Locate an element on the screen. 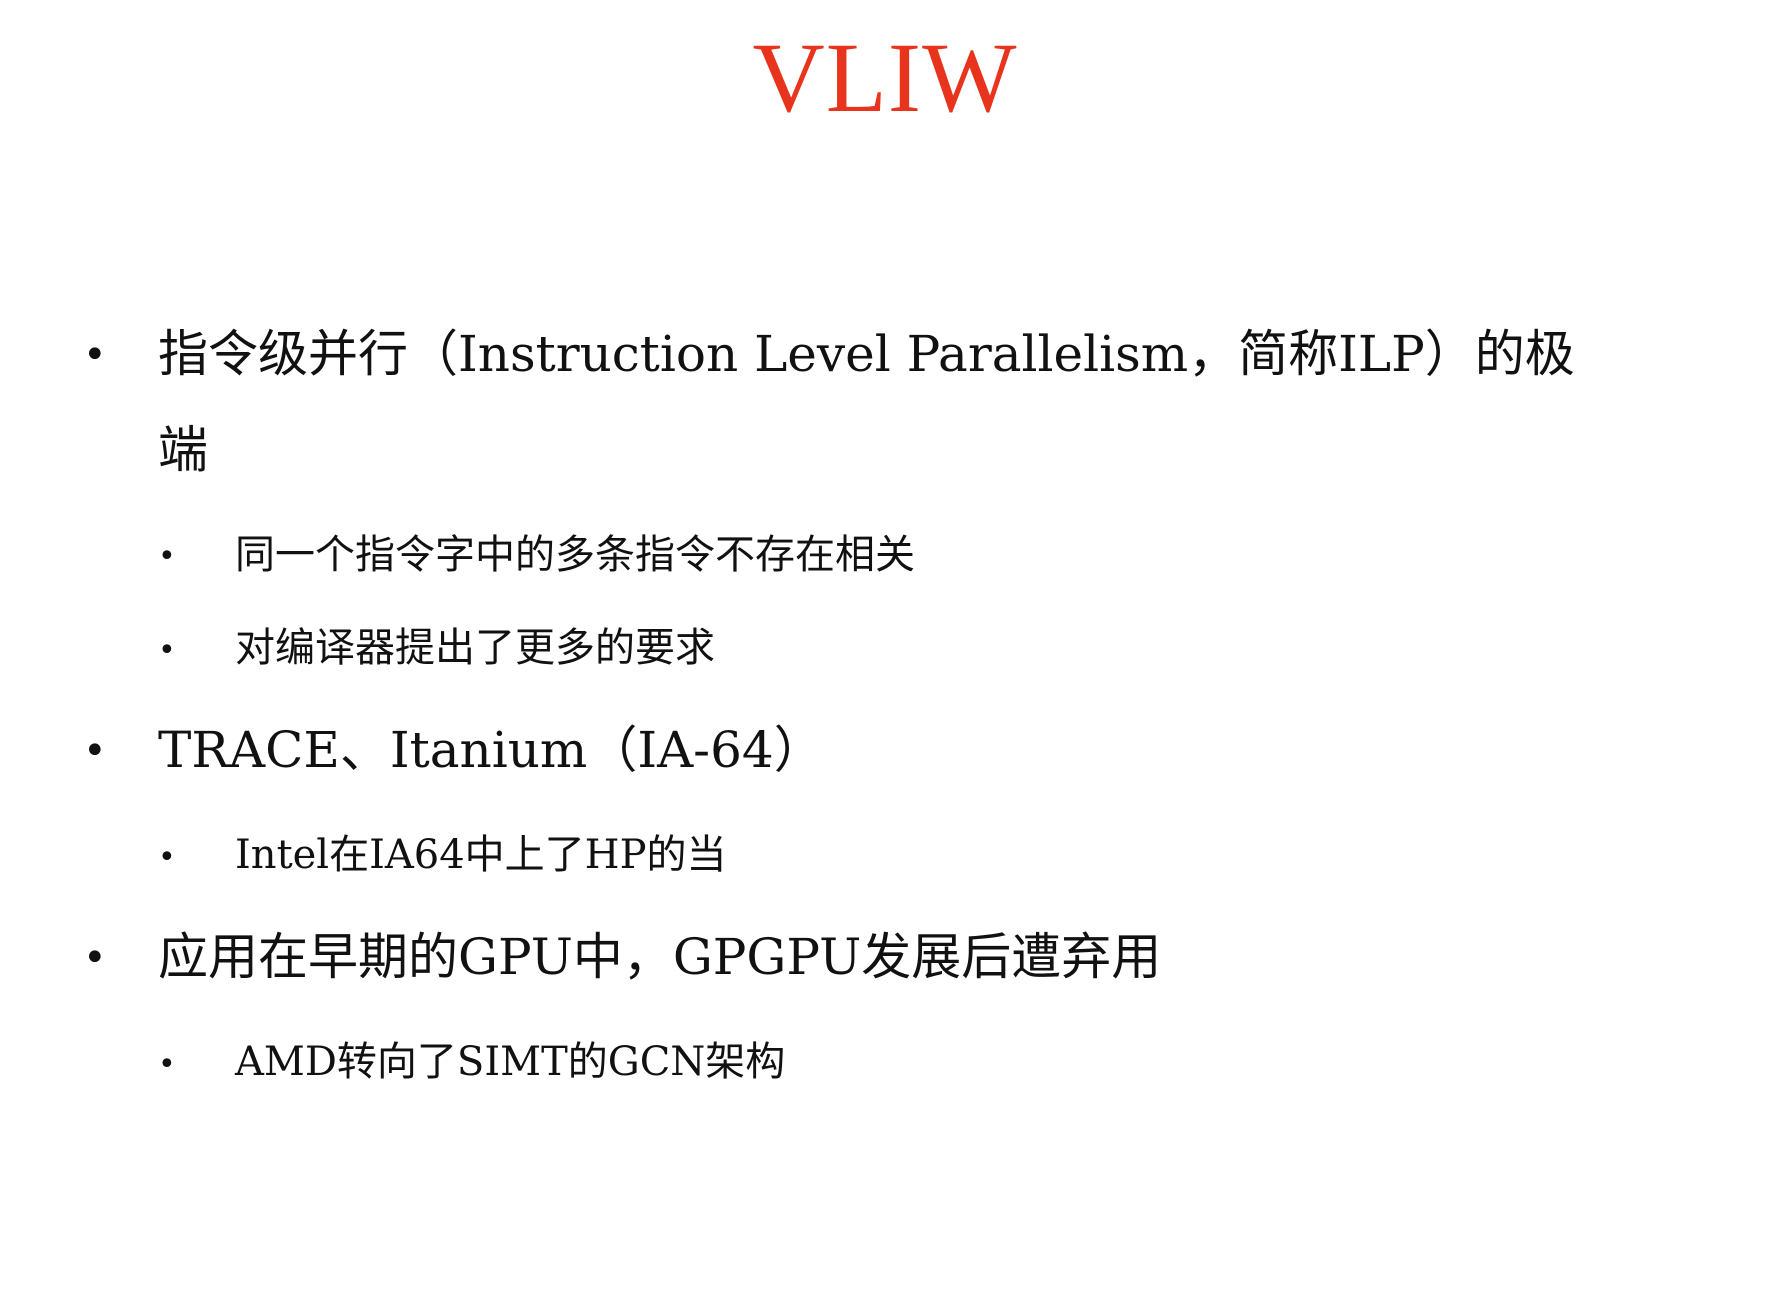  sub-bullet-text-2-1: Intel在IA64中上了HP的当 is located at coordinates (481, 855).